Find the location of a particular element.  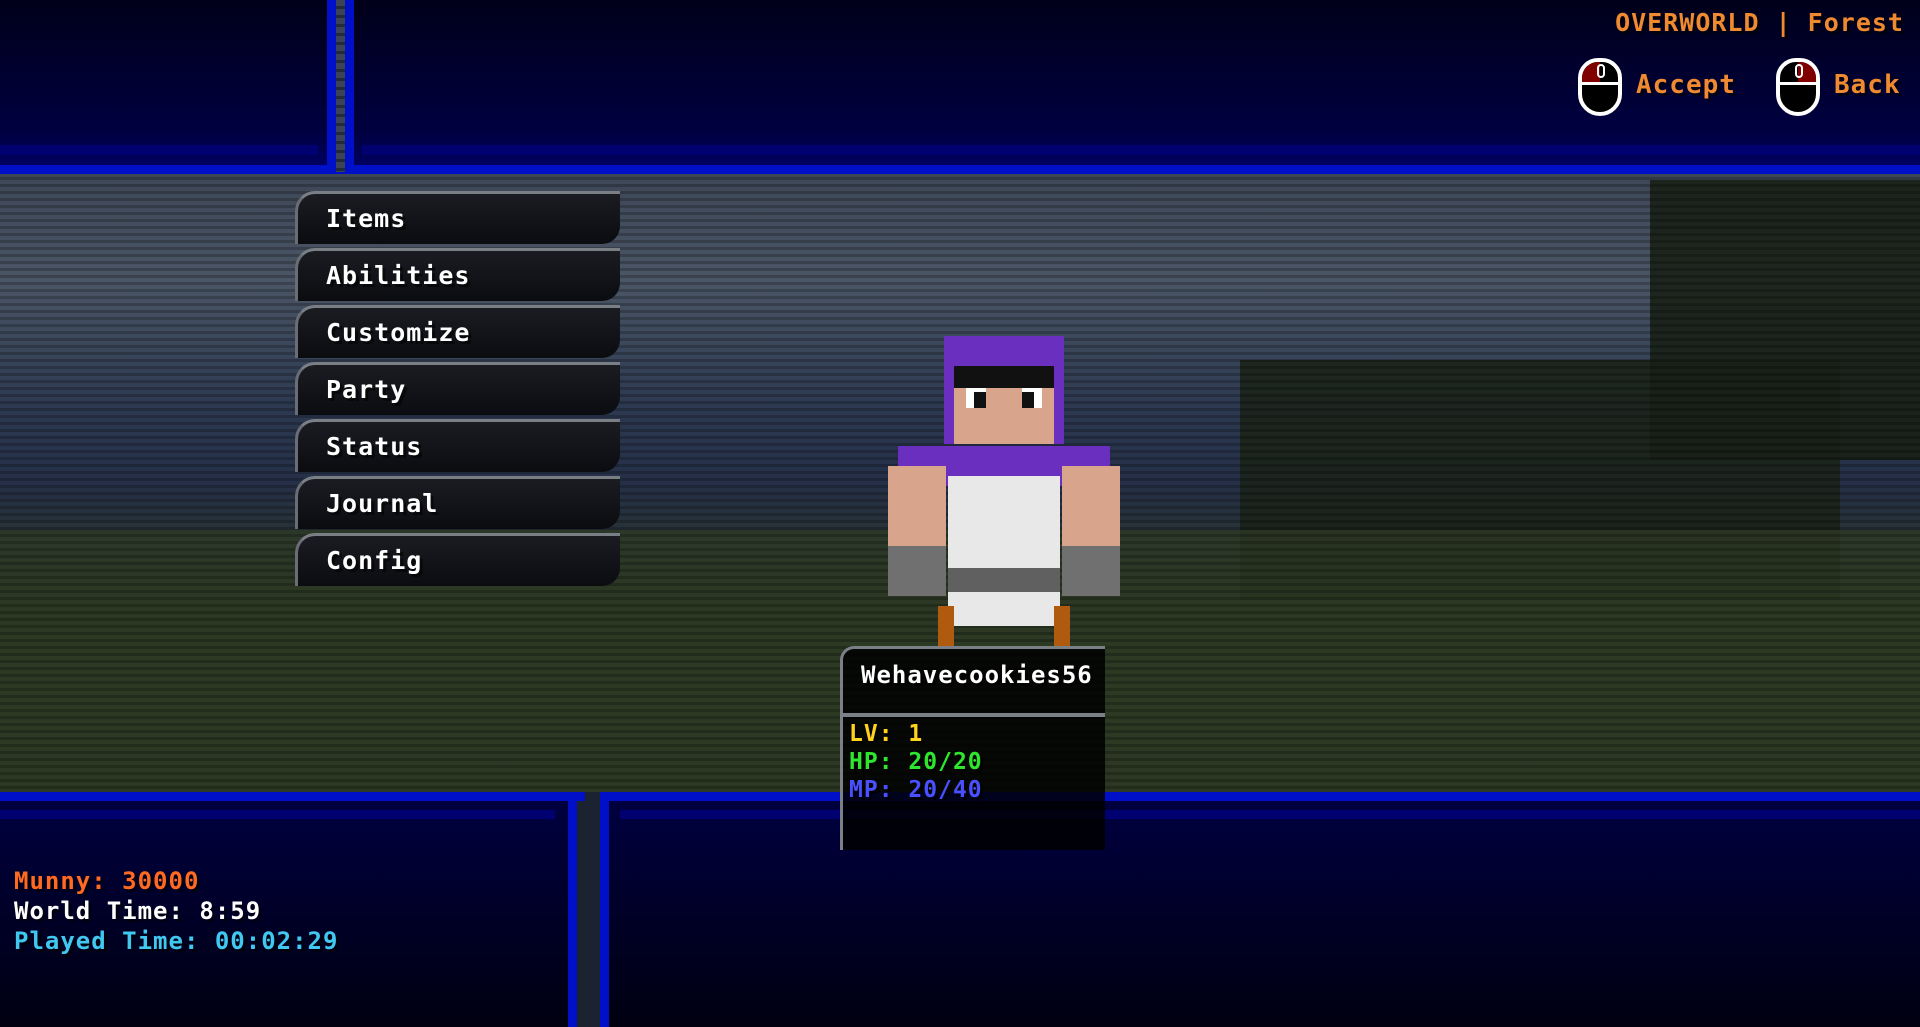

player-name: Wehavecookies56 is located at coordinates (977, 675).